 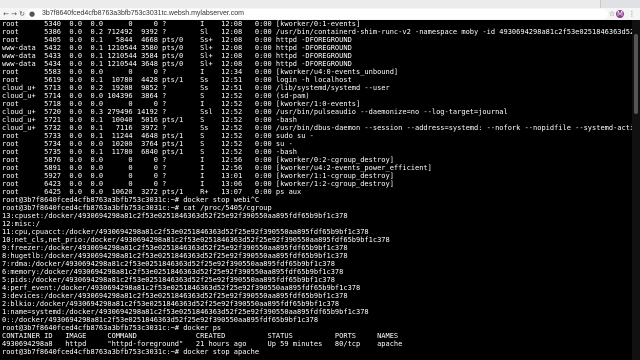 I want to click on forward-arrow-icon: →, so click(x=14, y=14).